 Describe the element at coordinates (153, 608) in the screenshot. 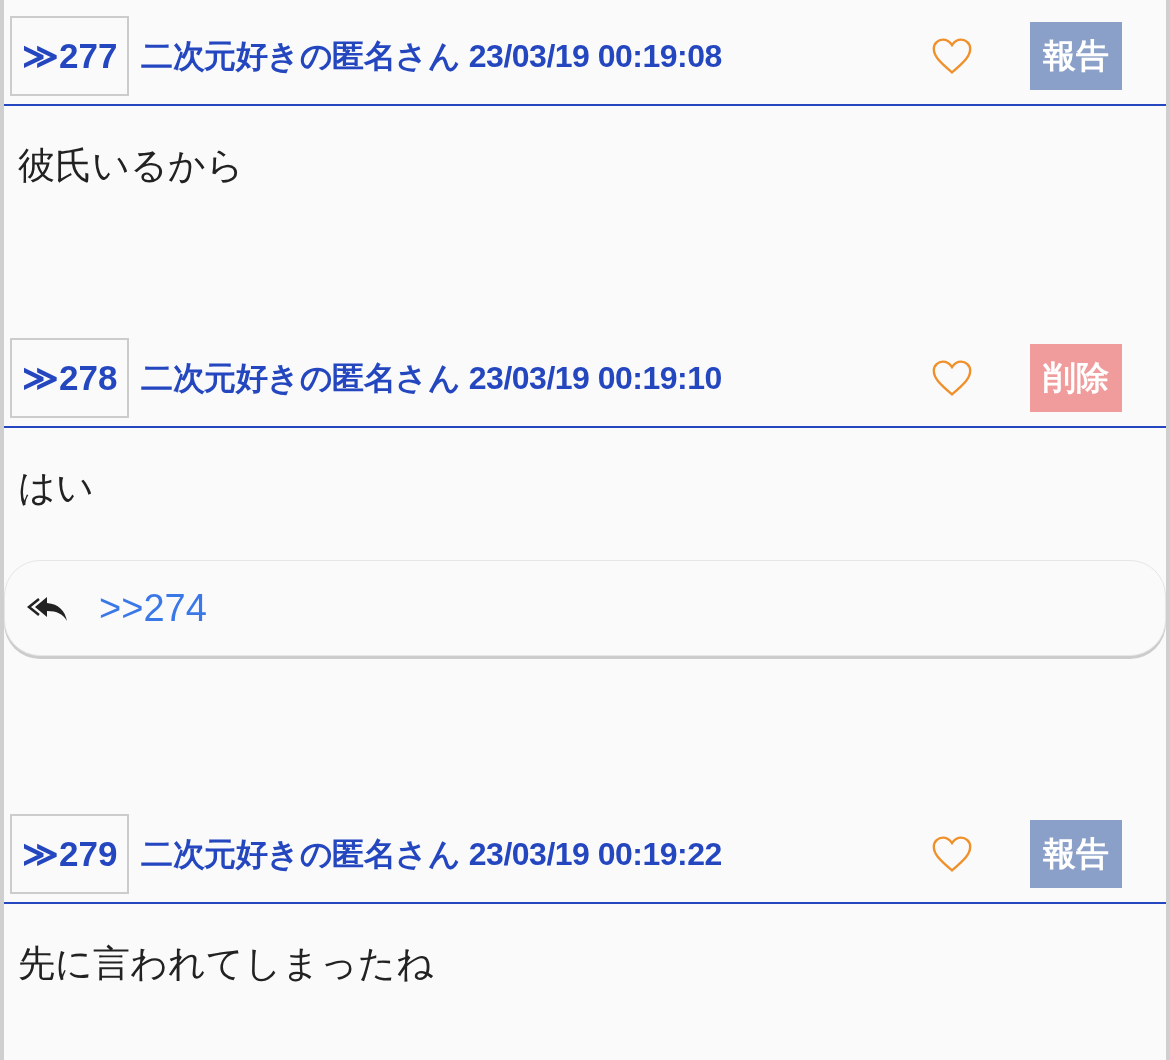

I see `reply-link: >>274` at that location.